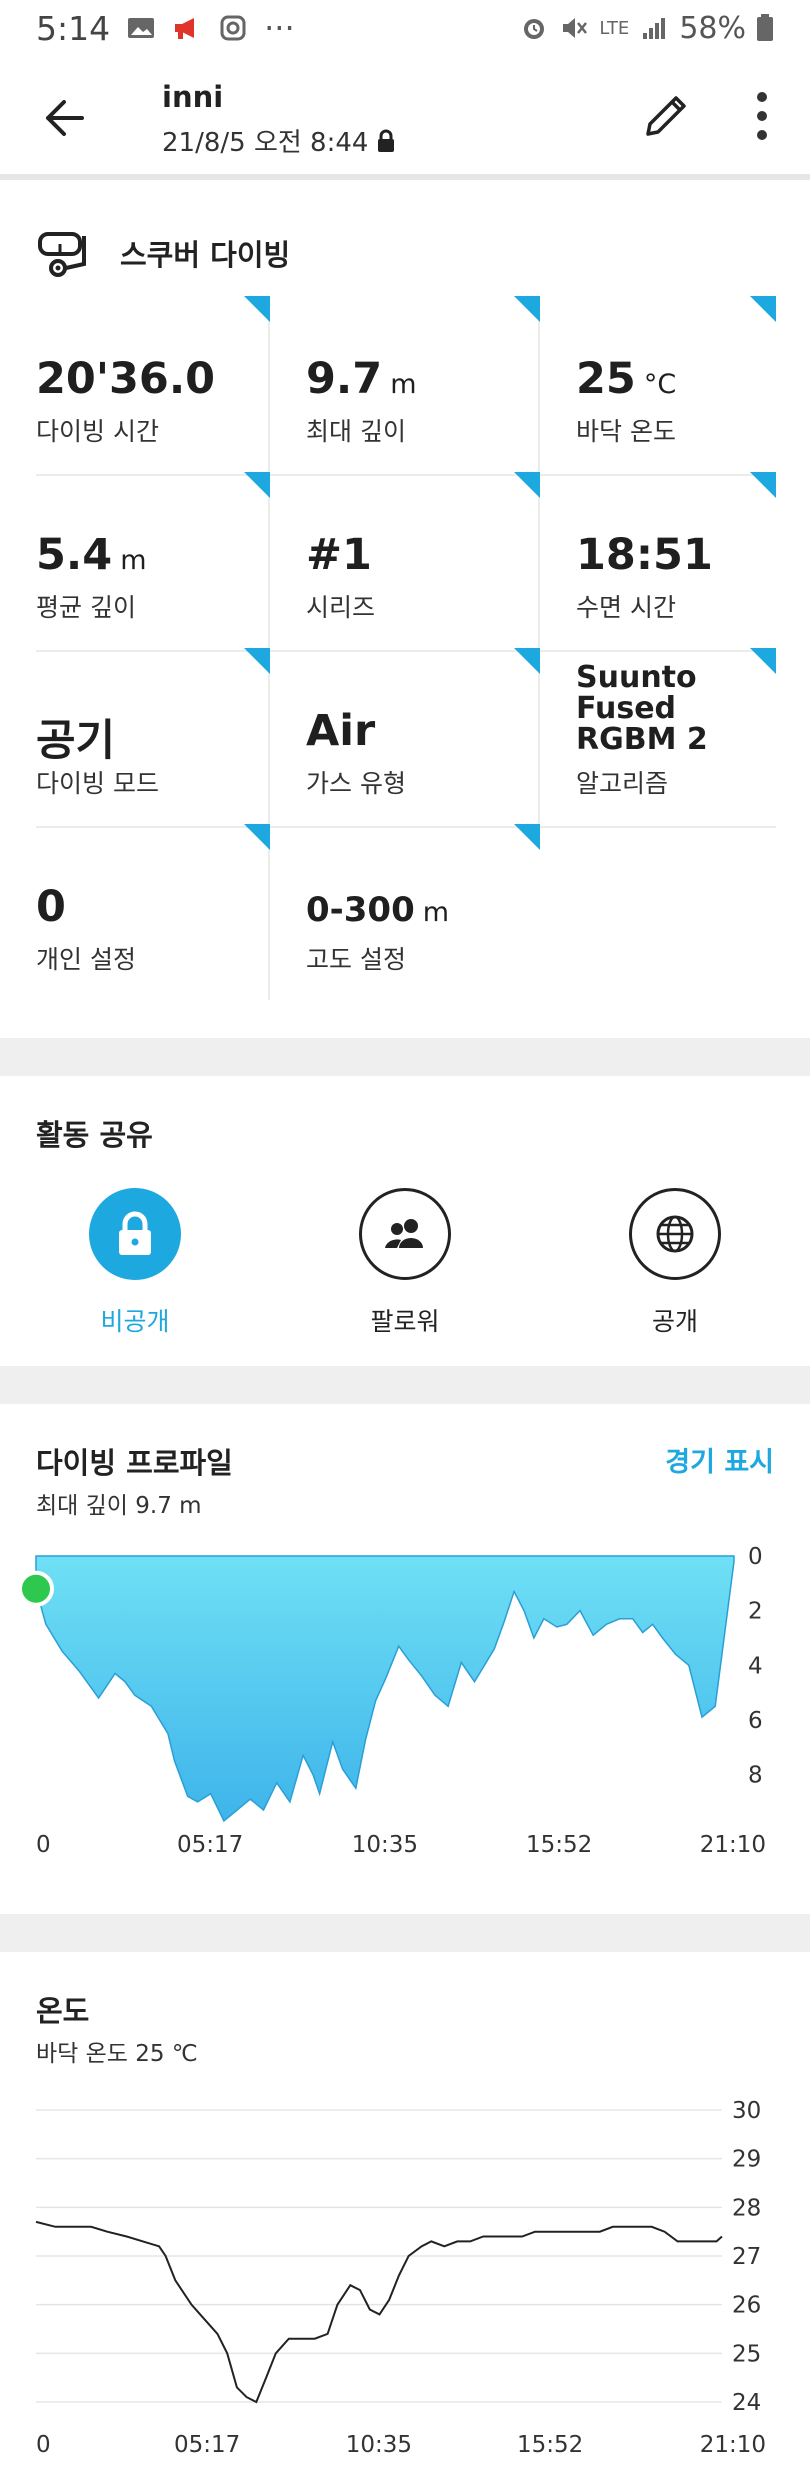 Image resolution: width=810 pixels, height=2491 pixels. I want to click on depth-area, so click(385, 1689).